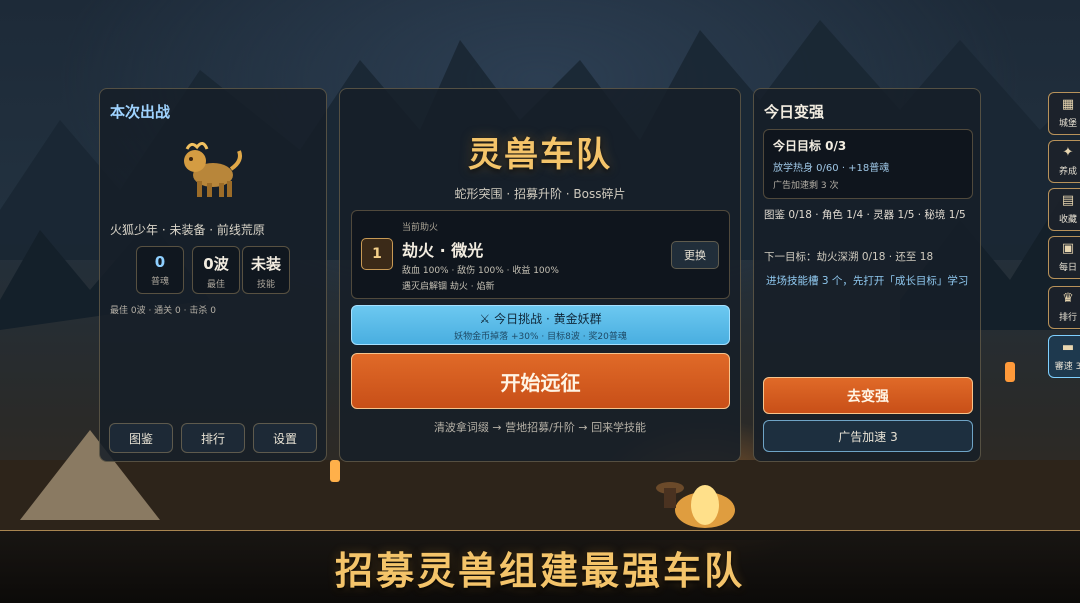 The width and height of the screenshot is (1080, 603). I want to click on hero-status-line: 火狐少年 · 未装备 · 前线荒原, so click(187, 230).